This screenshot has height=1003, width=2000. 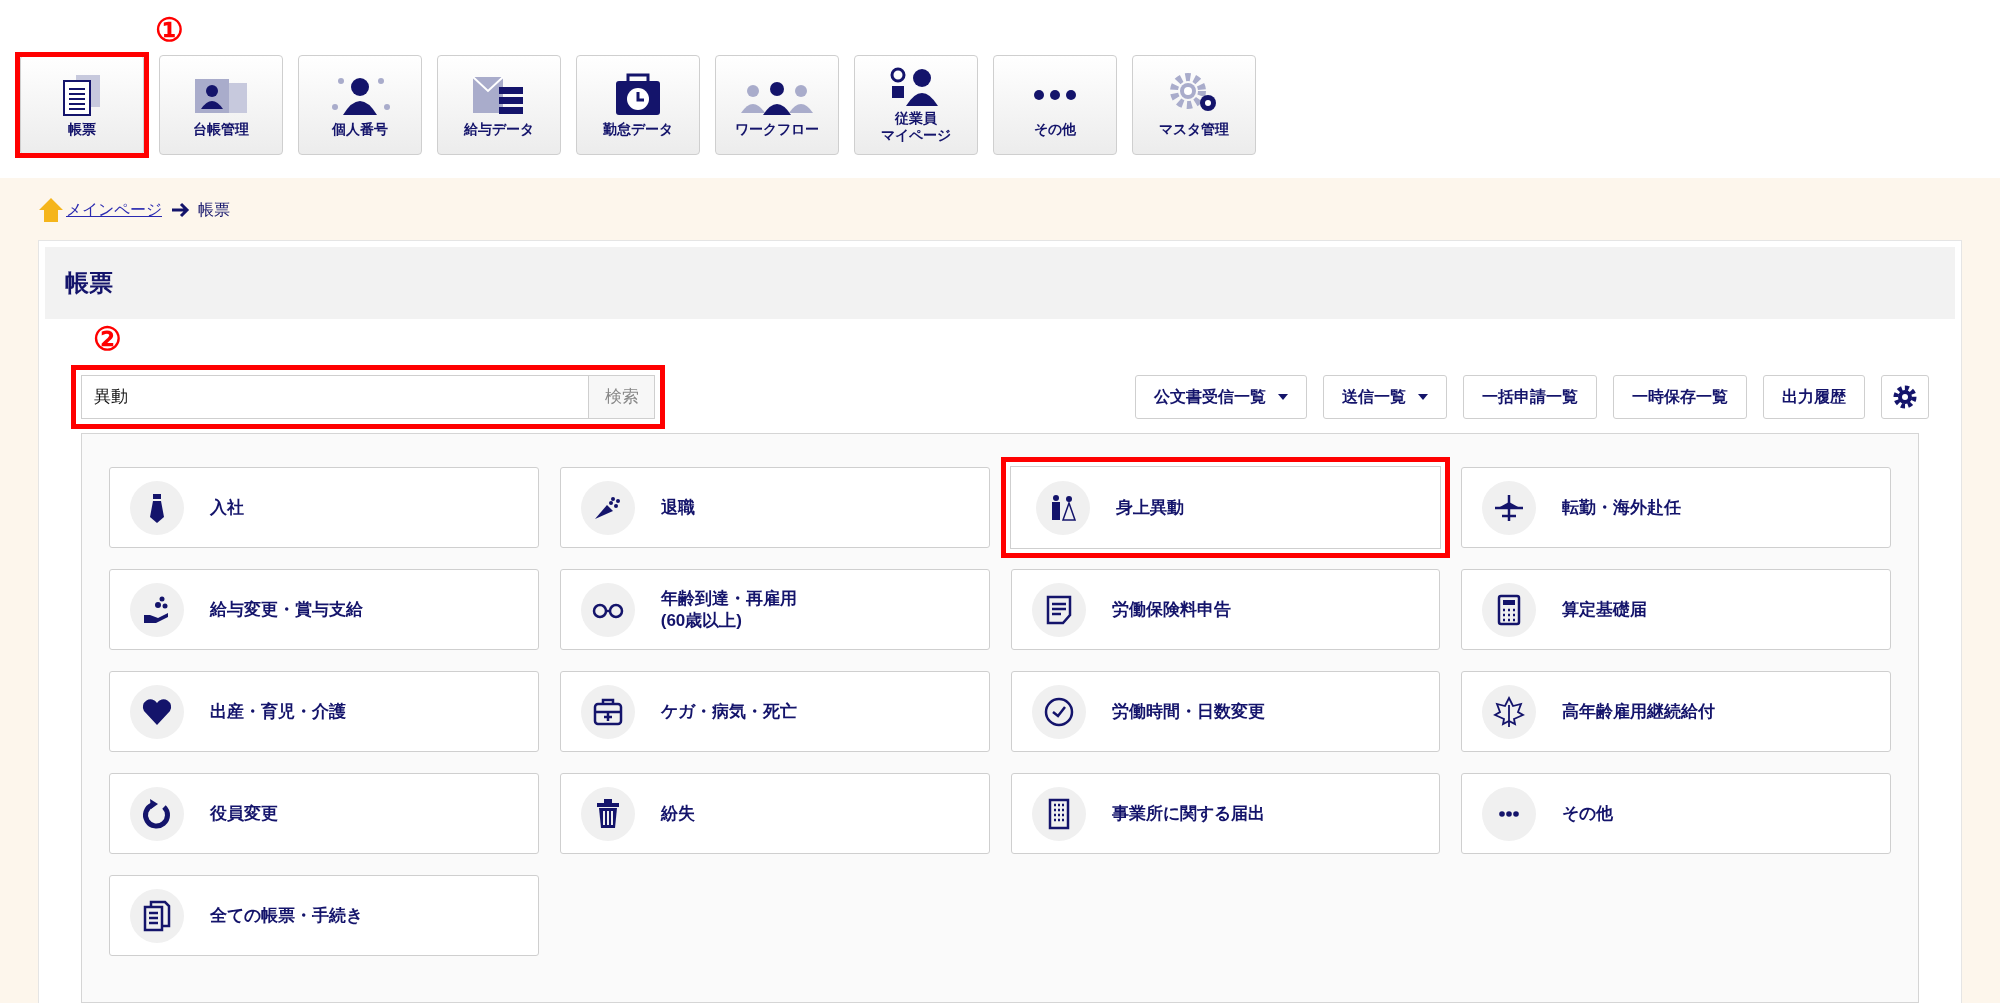 I want to click on category-card: 事業所に関する届出, so click(x=1225, y=813).